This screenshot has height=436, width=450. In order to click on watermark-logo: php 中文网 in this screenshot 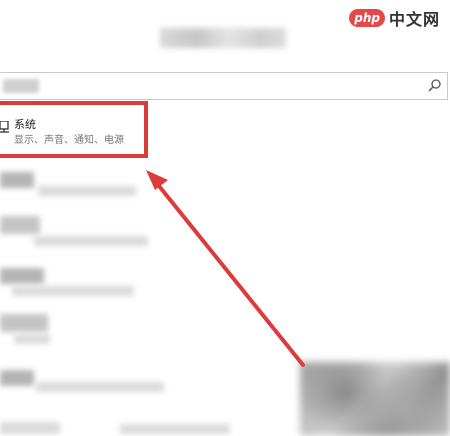, I will do `click(394, 18)`.